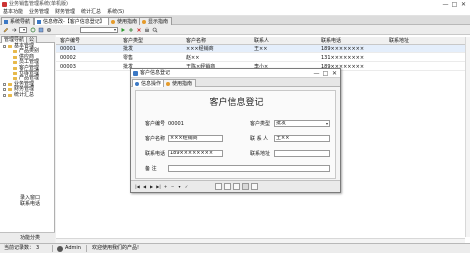 This screenshot has height=253, width=470. Describe the element at coordinates (186, 186) in the screenshot. I see `save-record-icon: ✓` at that location.